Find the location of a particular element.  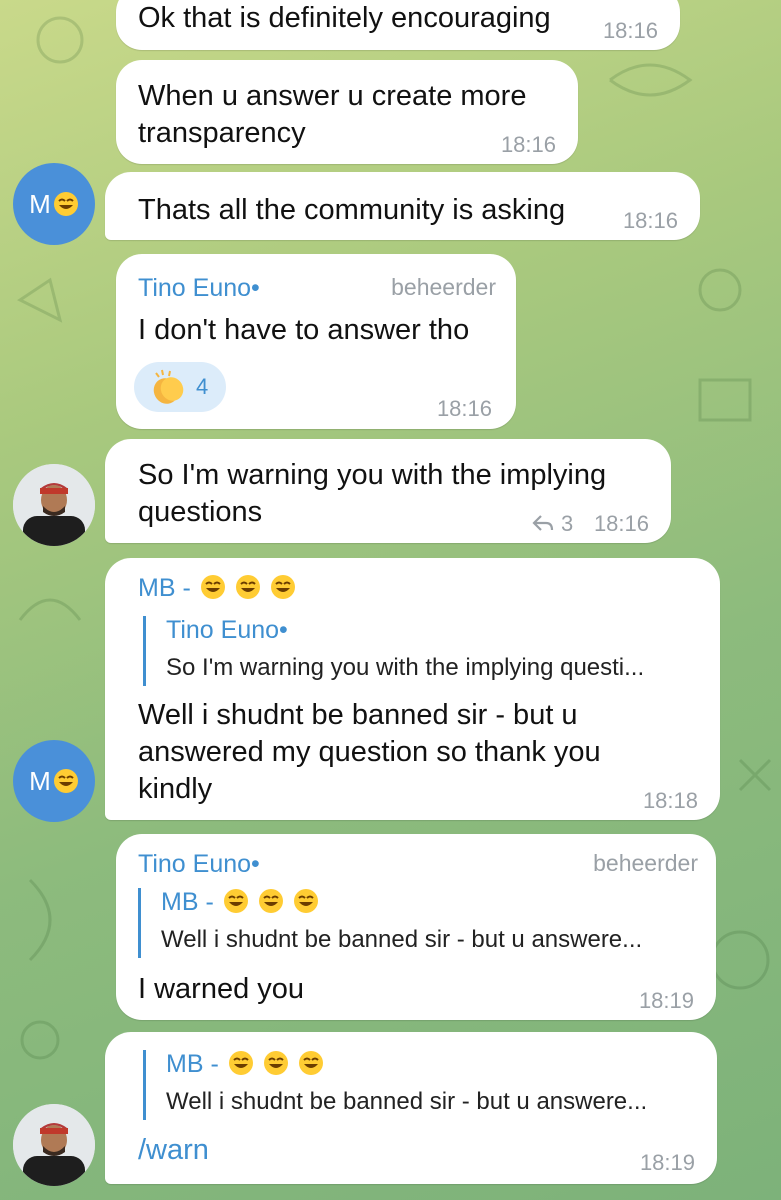

message-text-line: Well i shudnt be banned sir - but u is located at coordinates (358, 715).